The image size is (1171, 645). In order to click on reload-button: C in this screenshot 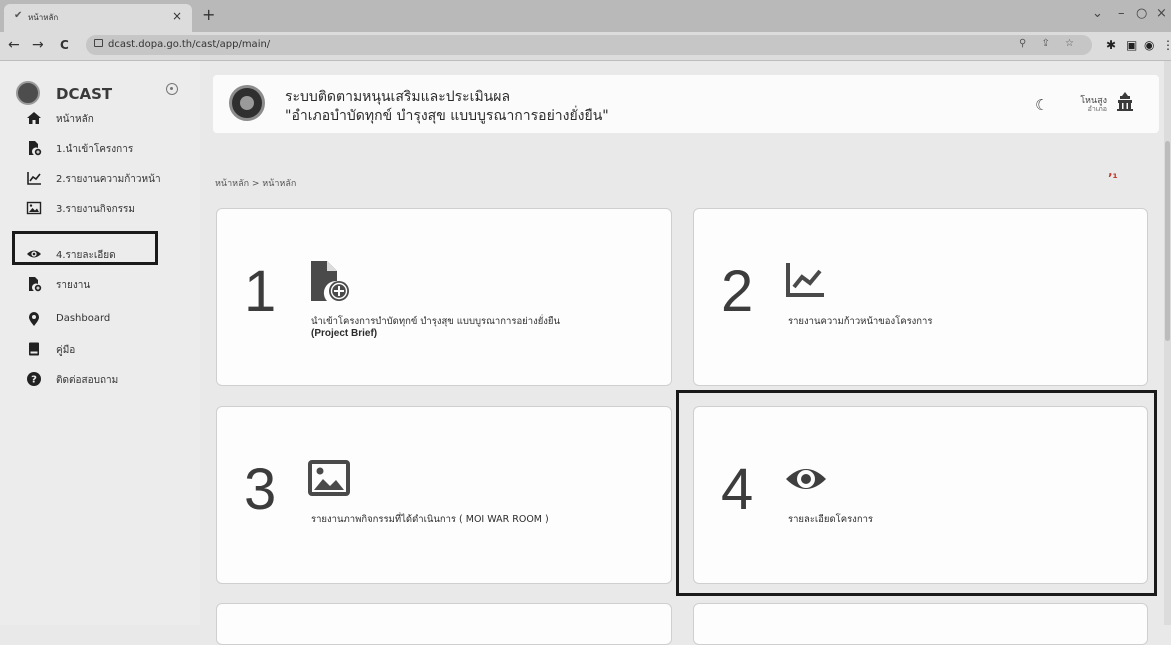, I will do `click(64, 45)`.